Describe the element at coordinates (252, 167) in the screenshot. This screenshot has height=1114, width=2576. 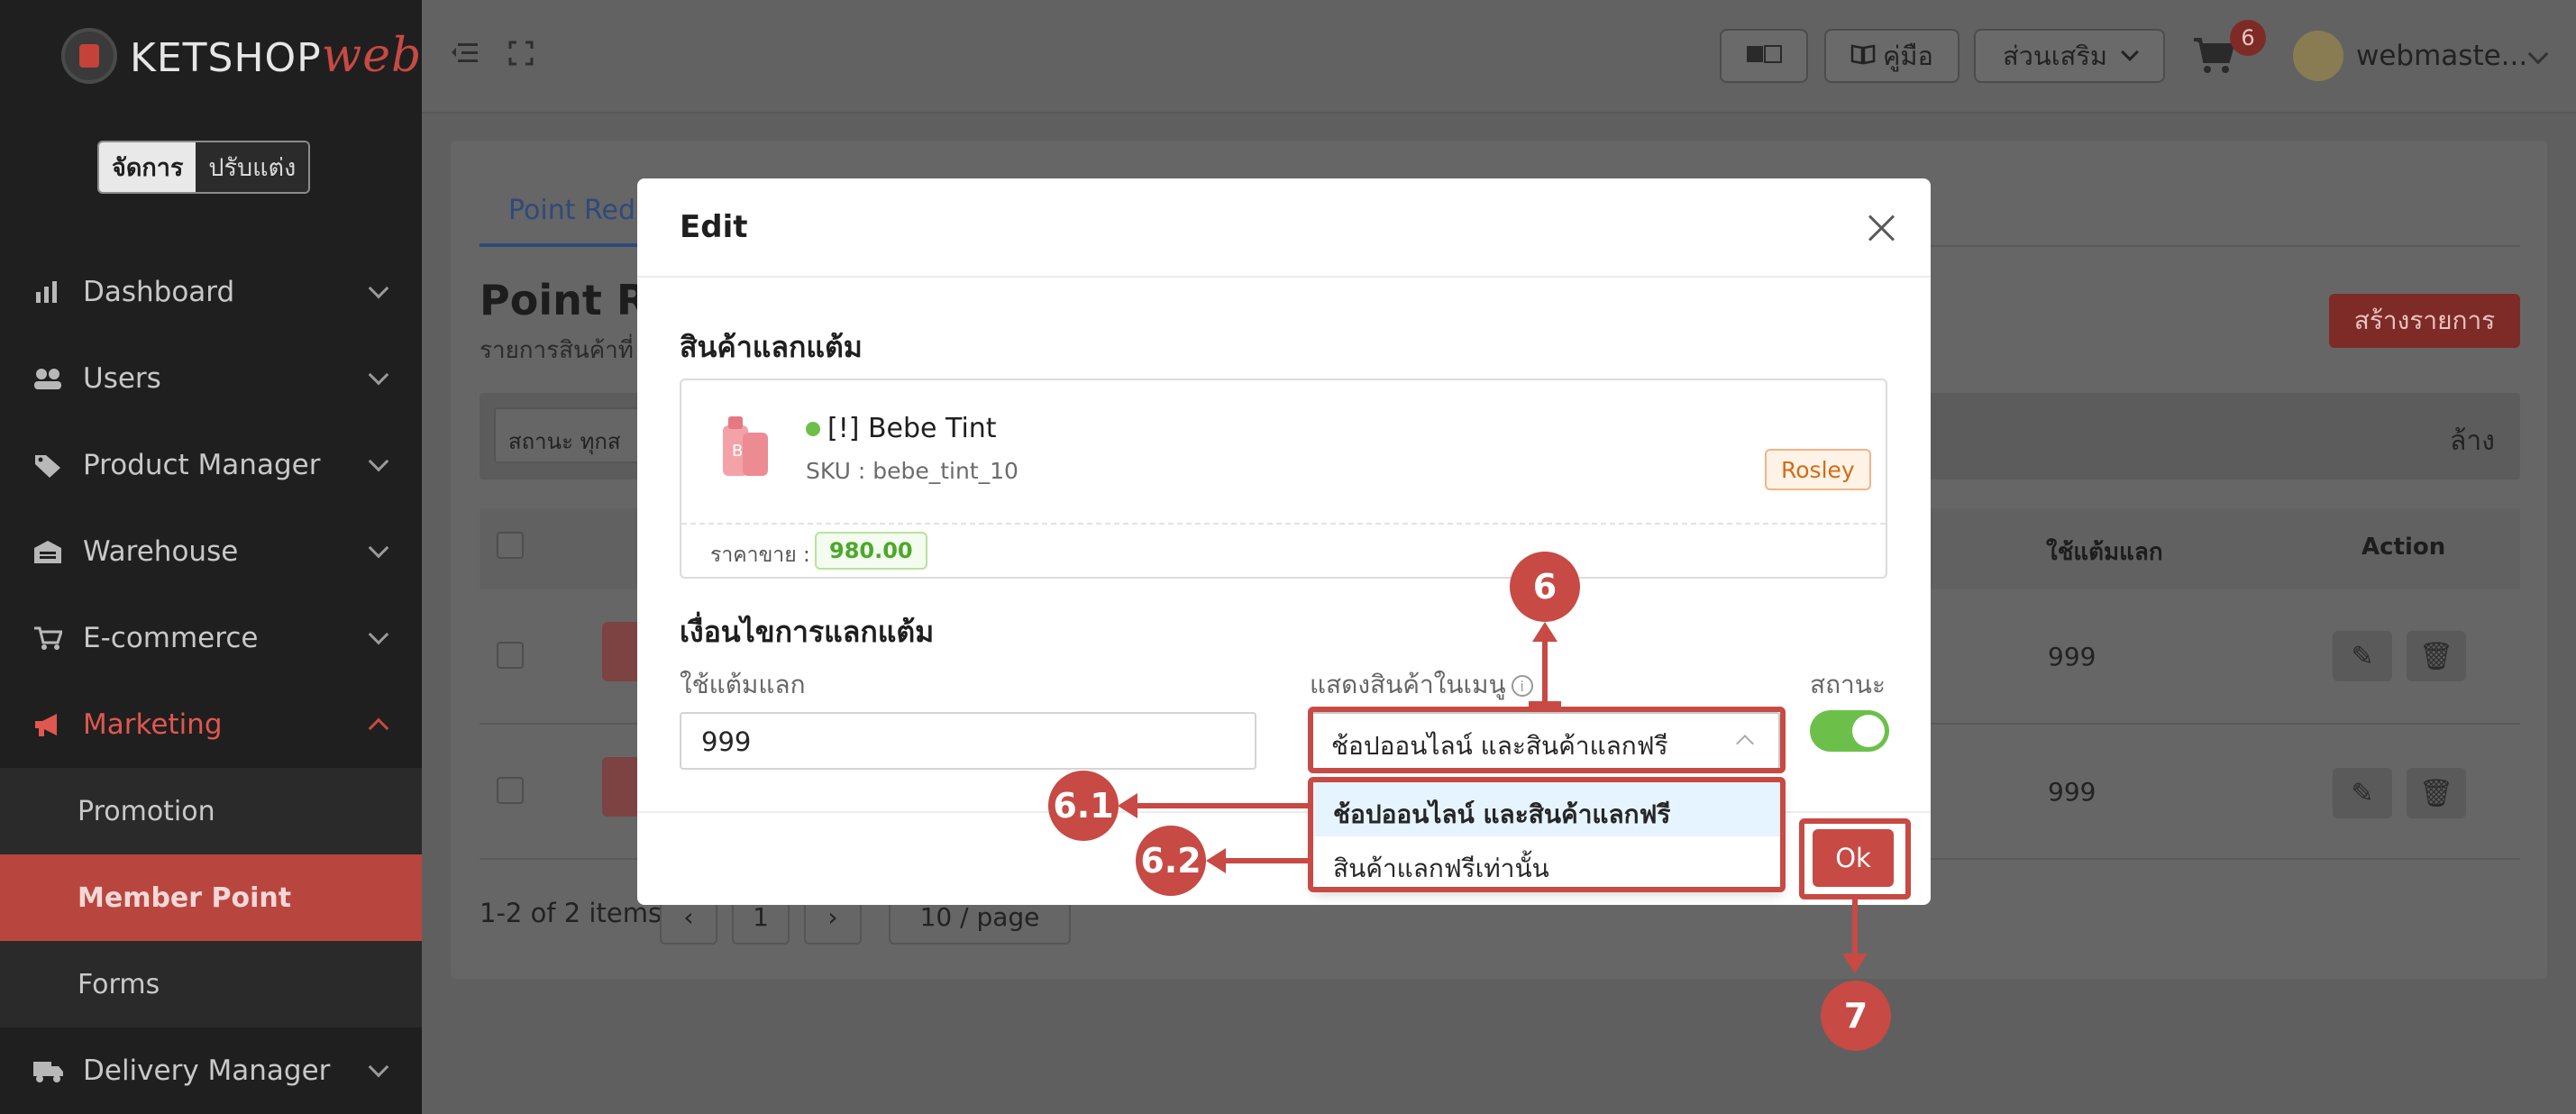
I see `mode-customize-button: ปรับแต่ง` at that location.